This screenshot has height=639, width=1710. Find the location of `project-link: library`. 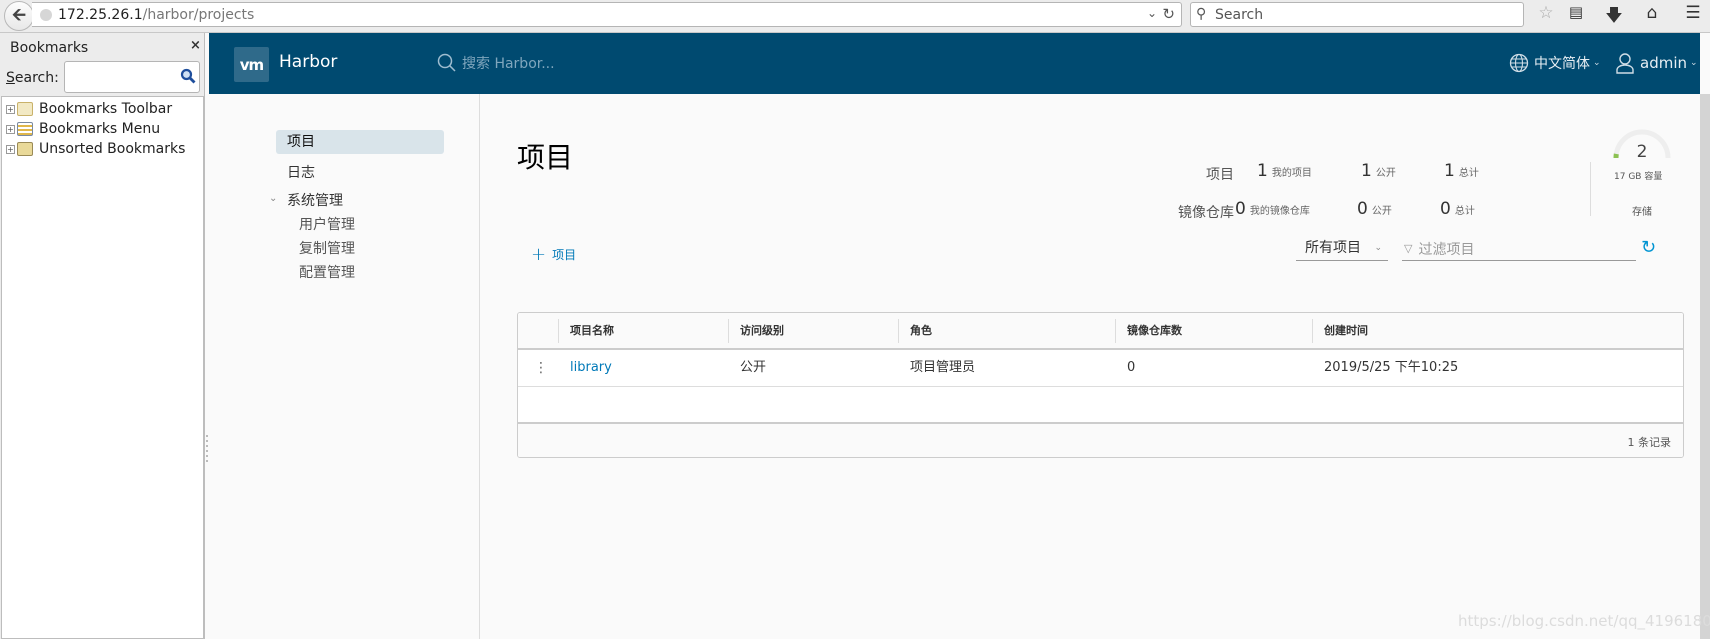

project-link: library is located at coordinates (591, 367).